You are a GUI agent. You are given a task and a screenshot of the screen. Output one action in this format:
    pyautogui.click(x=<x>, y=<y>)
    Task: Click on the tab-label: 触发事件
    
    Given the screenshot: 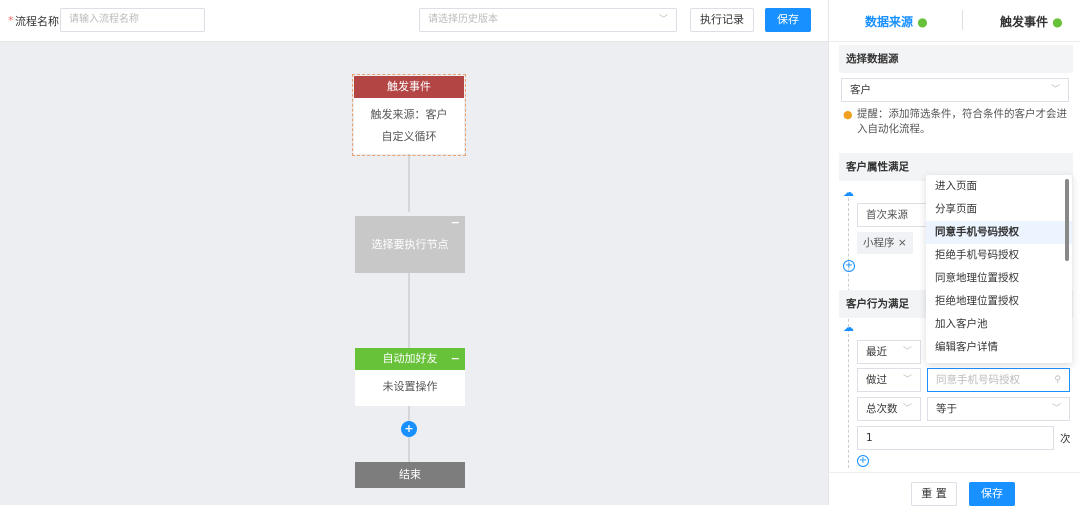 What is the action you would take?
    pyautogui.click(x=1024, y=22)
    